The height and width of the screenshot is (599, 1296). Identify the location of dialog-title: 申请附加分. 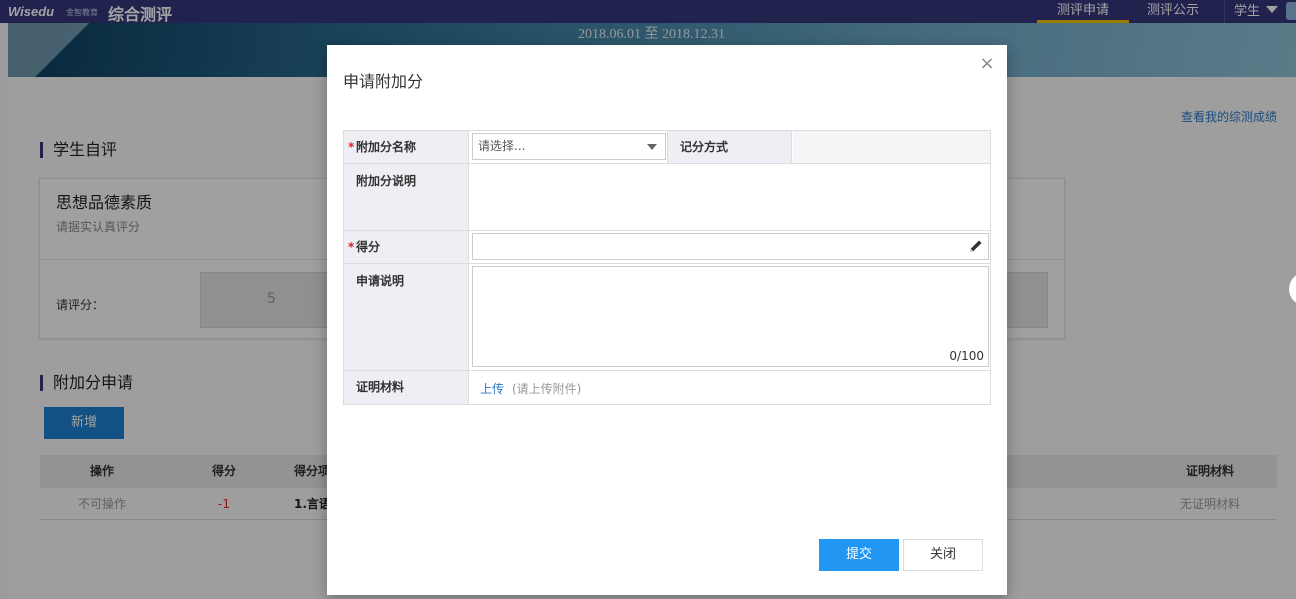
(383, 81).